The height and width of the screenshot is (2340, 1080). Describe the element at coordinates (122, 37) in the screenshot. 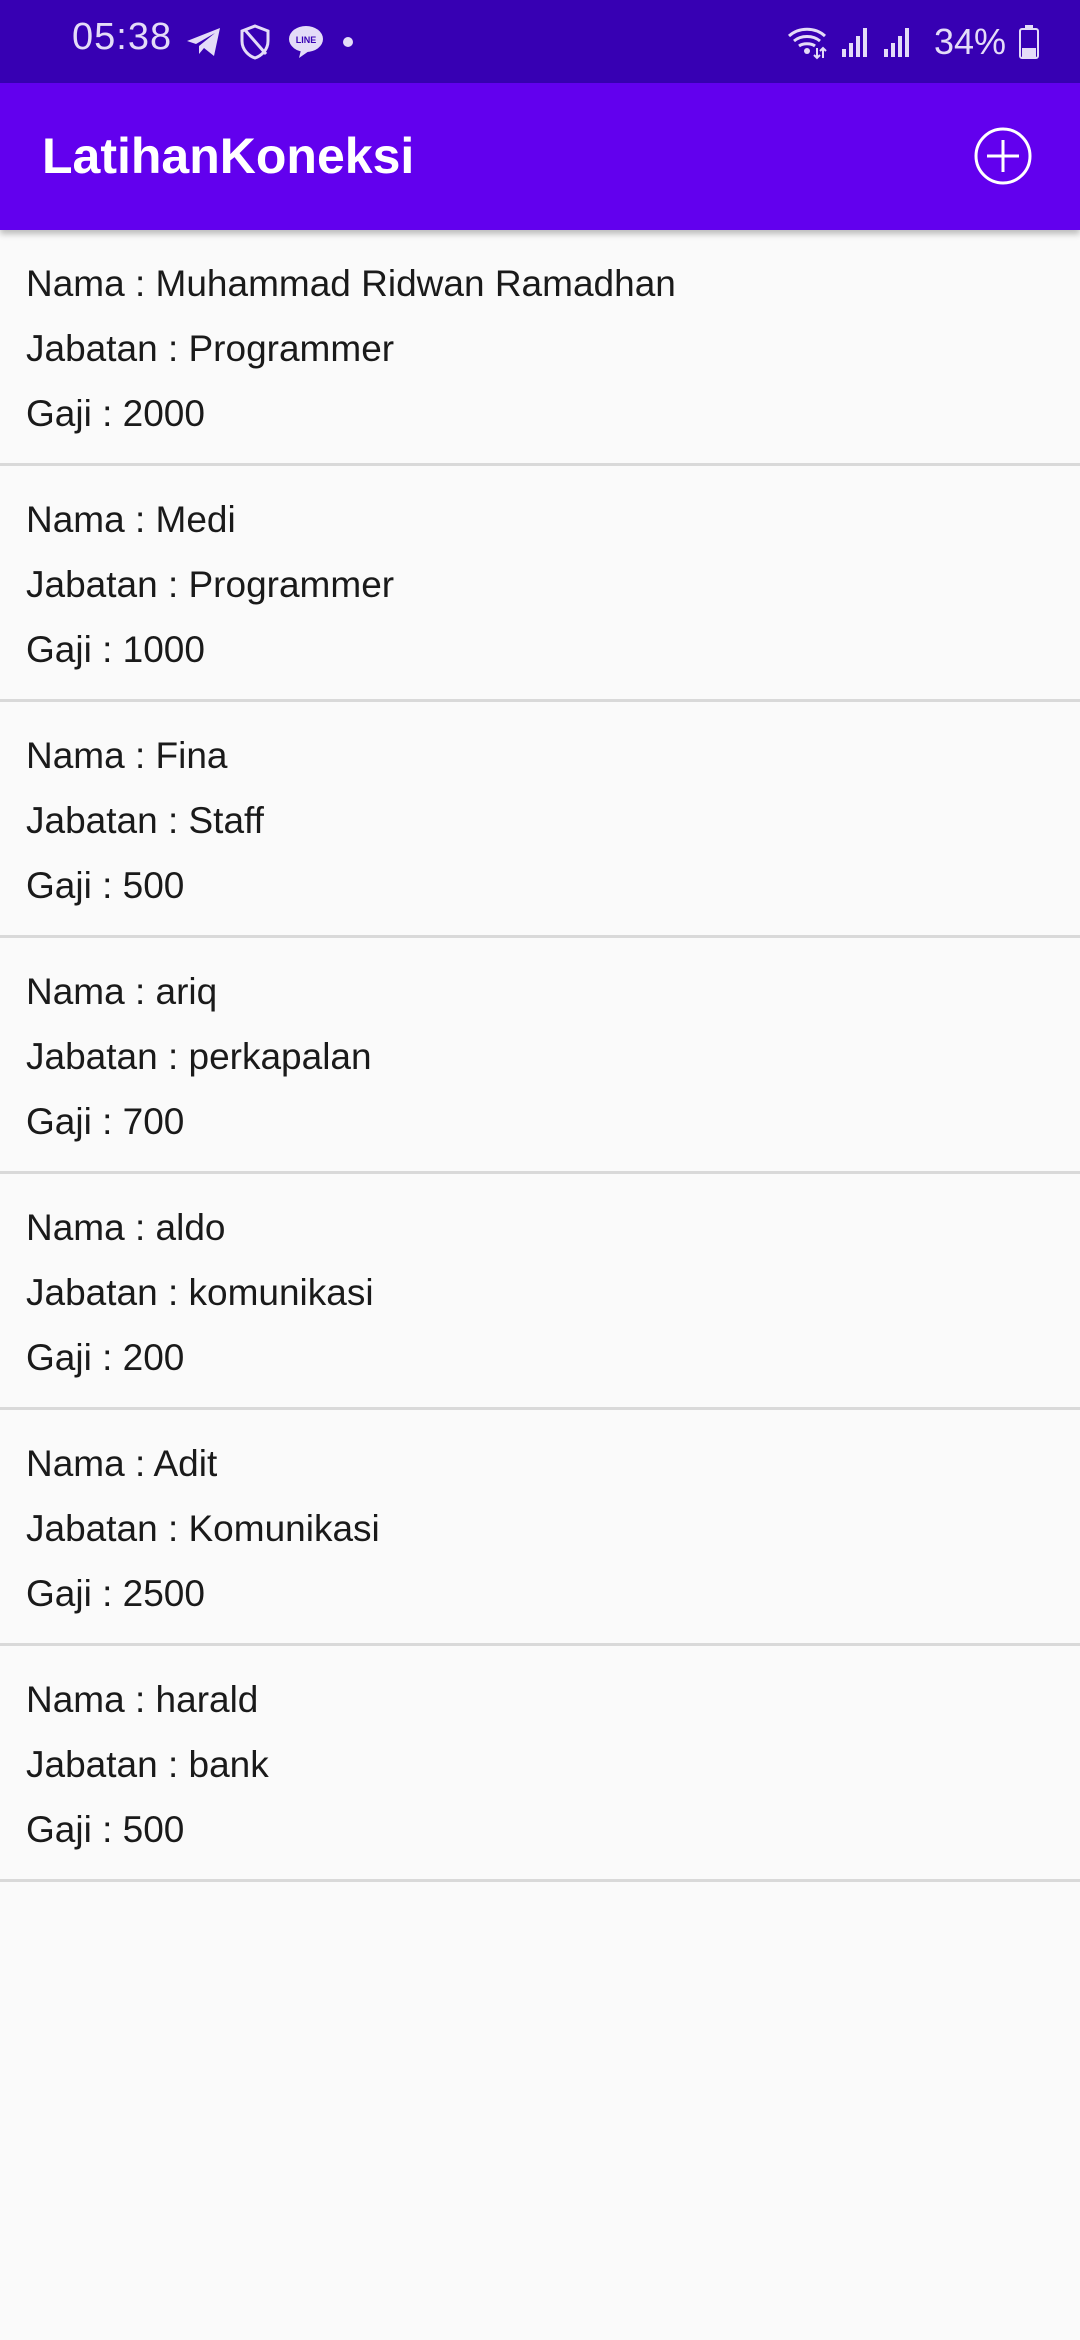

I see `status-time: 05:38` at that location.